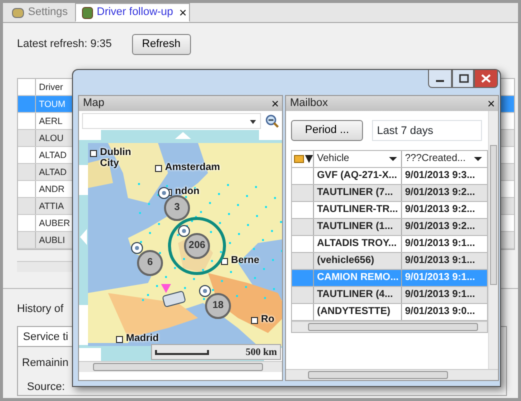 This screenshot has width=521, height=401. Describe the element at coordinates (245, 260) in the screenshot. I see `city-label: Berne` at that location.